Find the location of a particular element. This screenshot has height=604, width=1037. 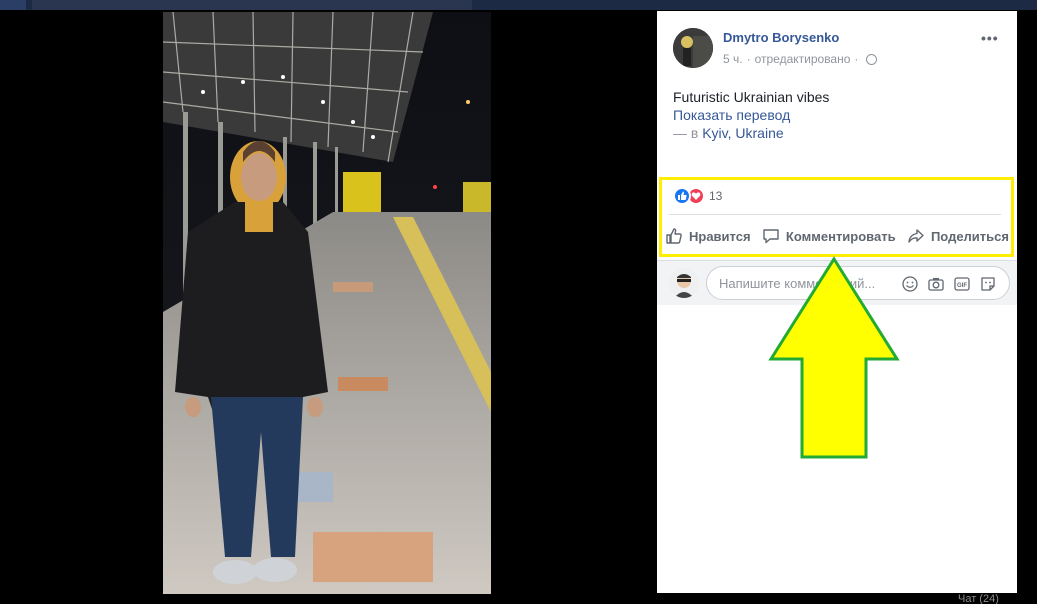

annotation-arrow-icon is located at coordinates (834, 357).